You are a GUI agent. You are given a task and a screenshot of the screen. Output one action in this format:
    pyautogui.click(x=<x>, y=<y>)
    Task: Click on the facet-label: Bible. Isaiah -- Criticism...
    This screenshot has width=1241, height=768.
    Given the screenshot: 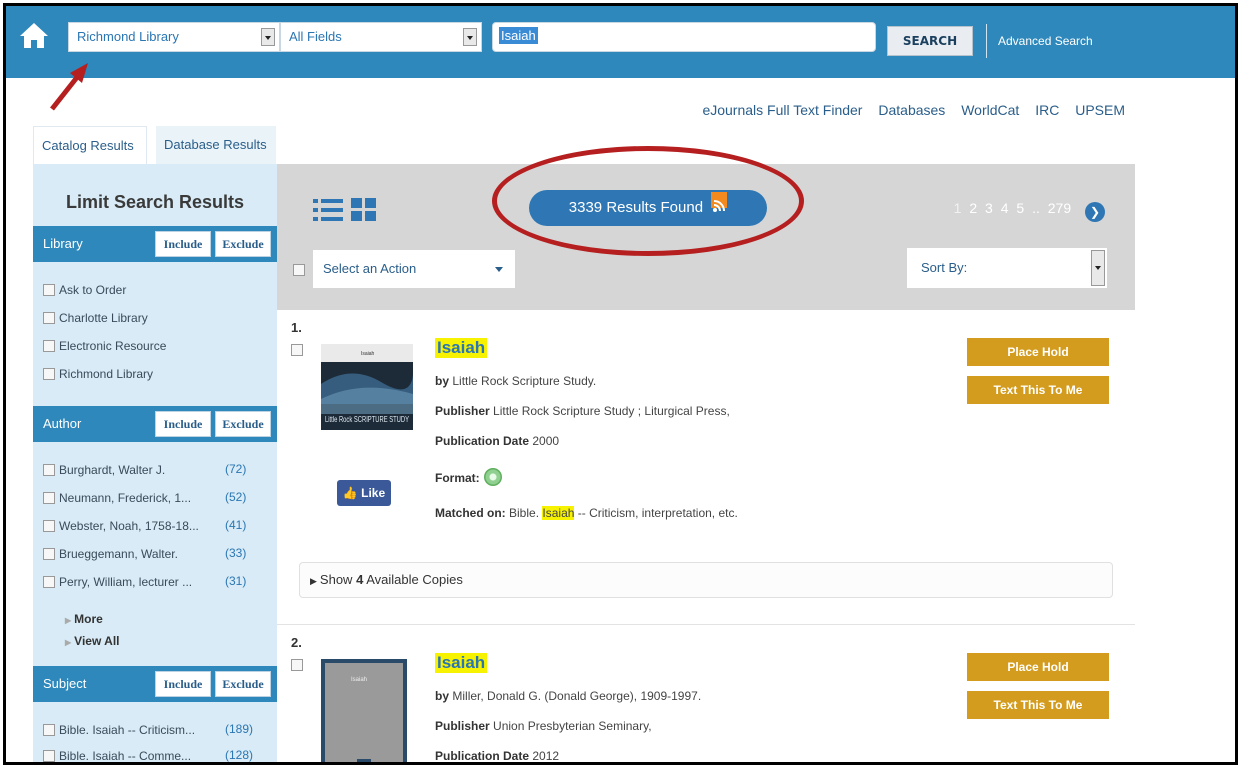 What is the action you would take?
    pyautogui.click(x=127, y=730)
    